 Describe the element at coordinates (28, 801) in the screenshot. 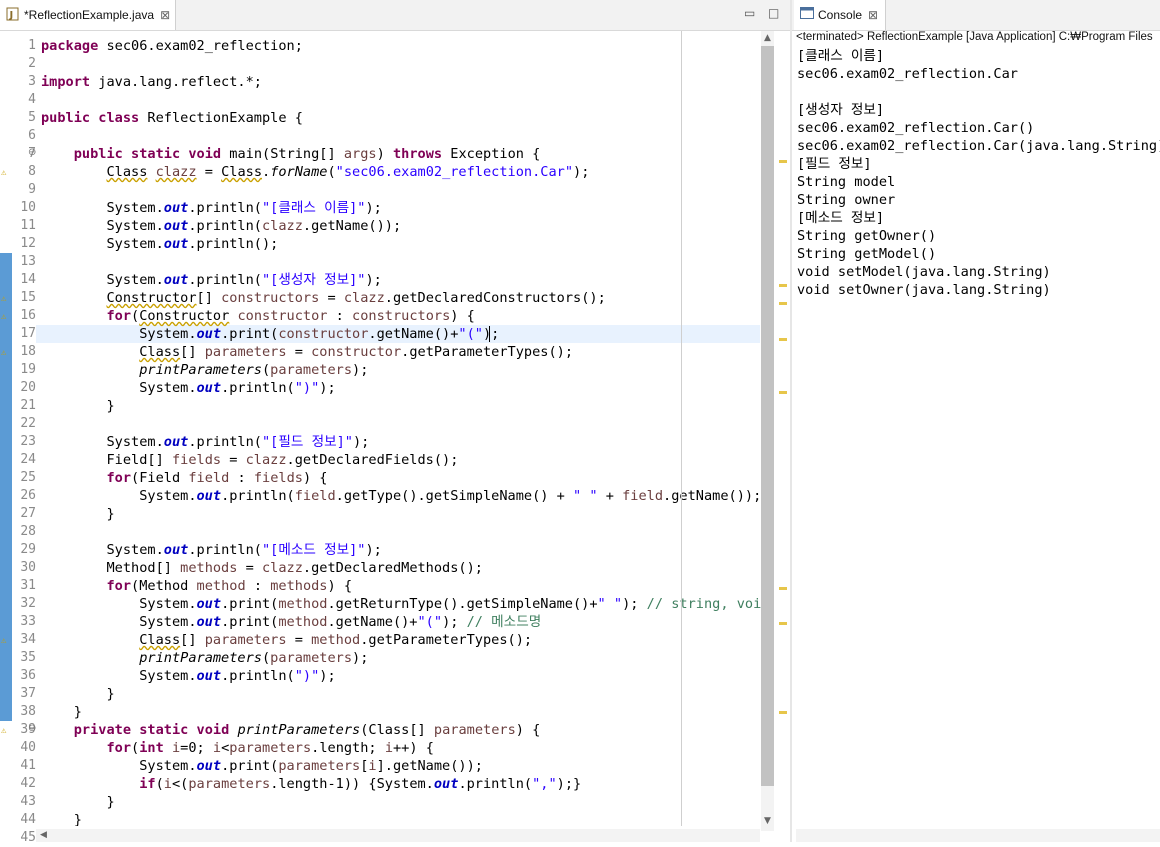

I see `line-number: 43` at that location.